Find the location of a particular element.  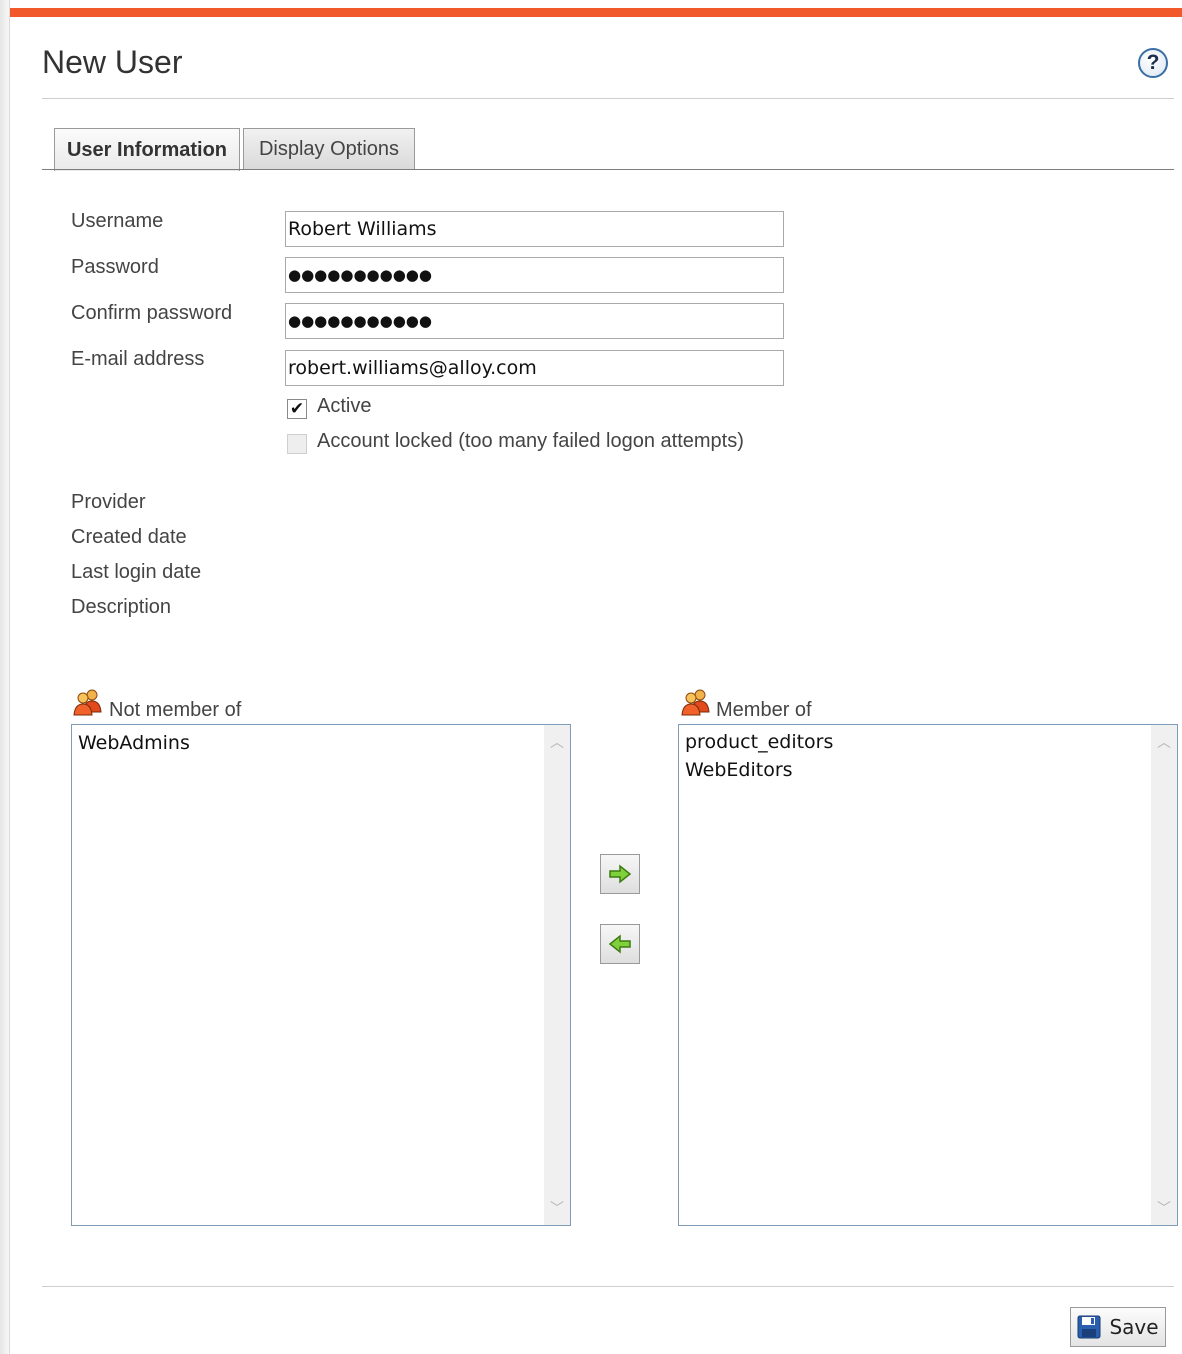

confirm-password-label: Confirm password is located at coordinates (152, 313).